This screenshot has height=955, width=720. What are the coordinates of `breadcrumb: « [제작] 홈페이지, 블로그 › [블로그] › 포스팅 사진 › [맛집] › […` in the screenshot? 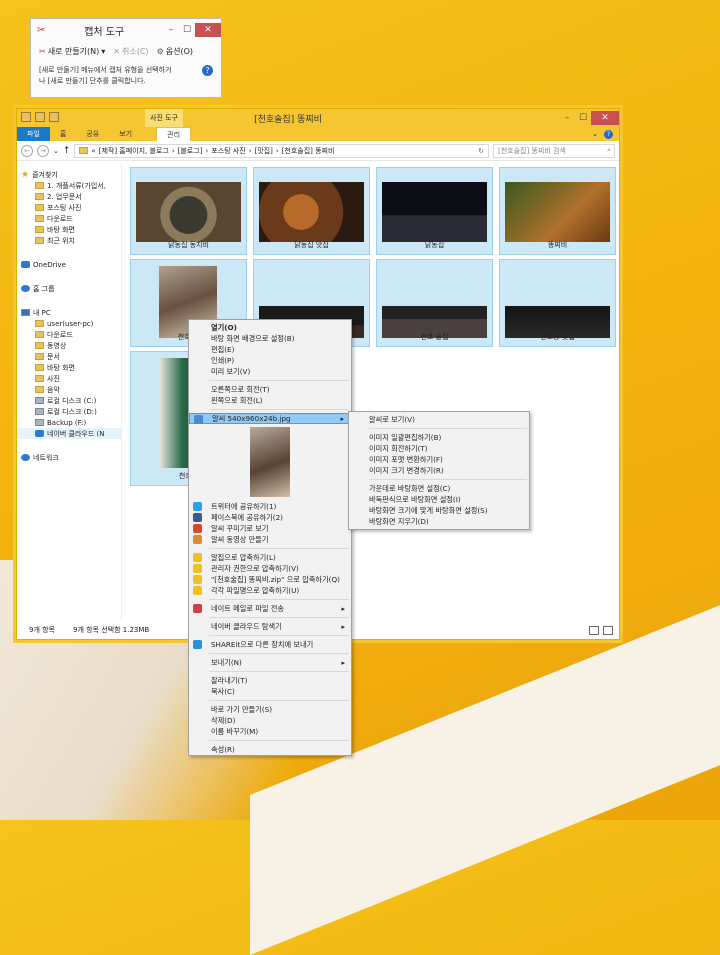 It's located at (281, 150).